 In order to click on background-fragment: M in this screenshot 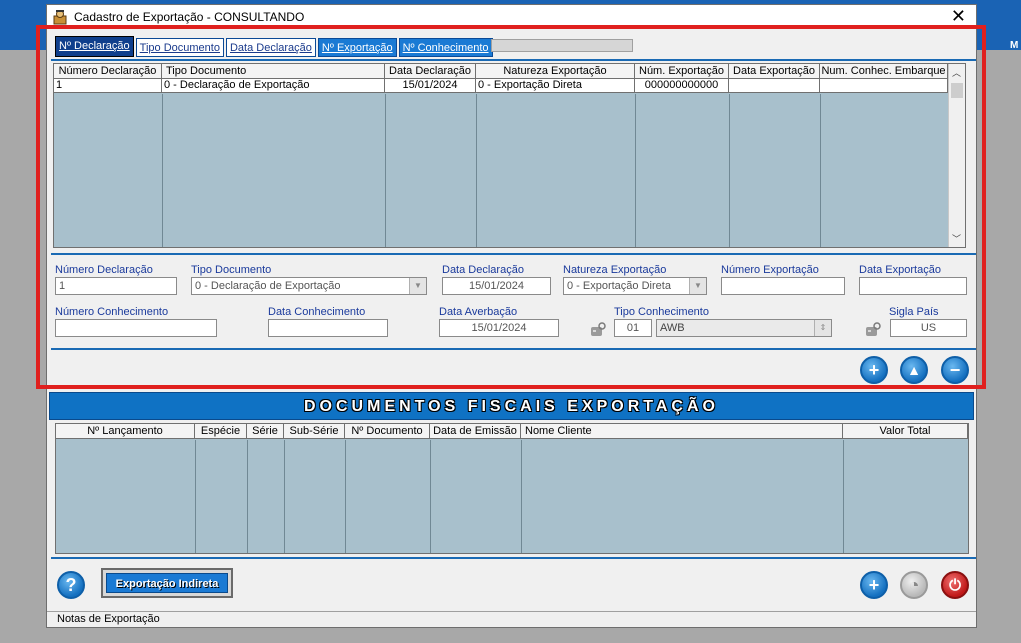, I will do `click(1014, 45)`.